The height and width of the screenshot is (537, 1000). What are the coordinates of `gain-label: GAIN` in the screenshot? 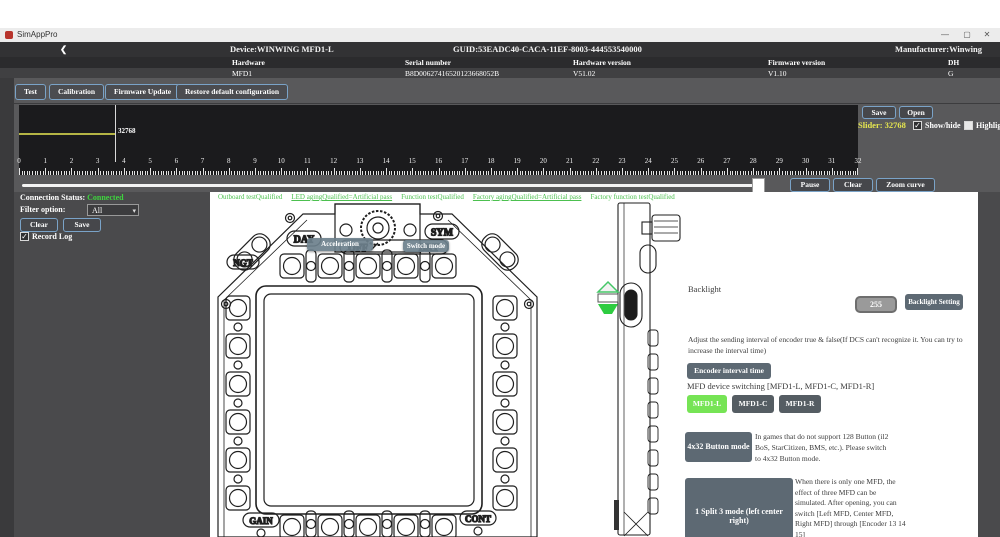 It's located at (261, 521).